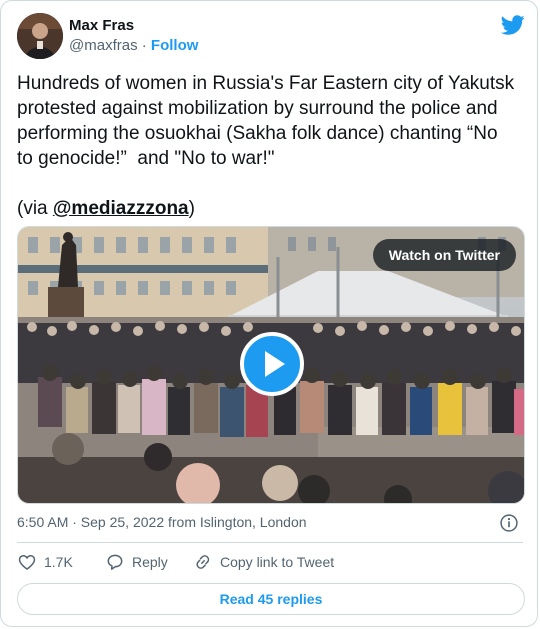  I want to click on author-handle-line: @maxfras · Follow, so click(133, 45).